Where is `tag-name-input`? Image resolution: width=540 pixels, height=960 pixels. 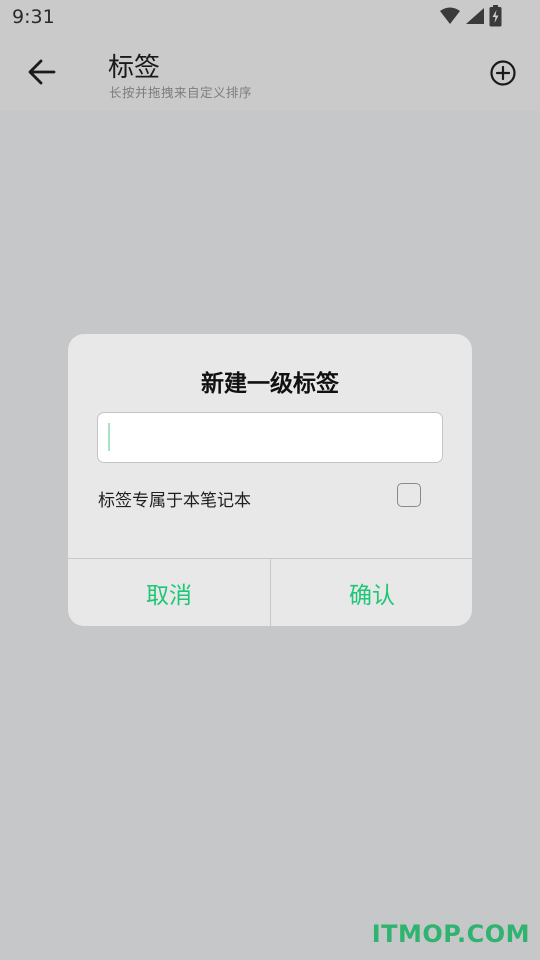 tag-name-input is located at coordinates (270, 437).